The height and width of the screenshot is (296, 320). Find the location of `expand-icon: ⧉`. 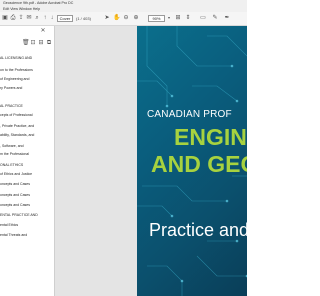

expand-icon: ⧉ is located at coordinates (49, 43).